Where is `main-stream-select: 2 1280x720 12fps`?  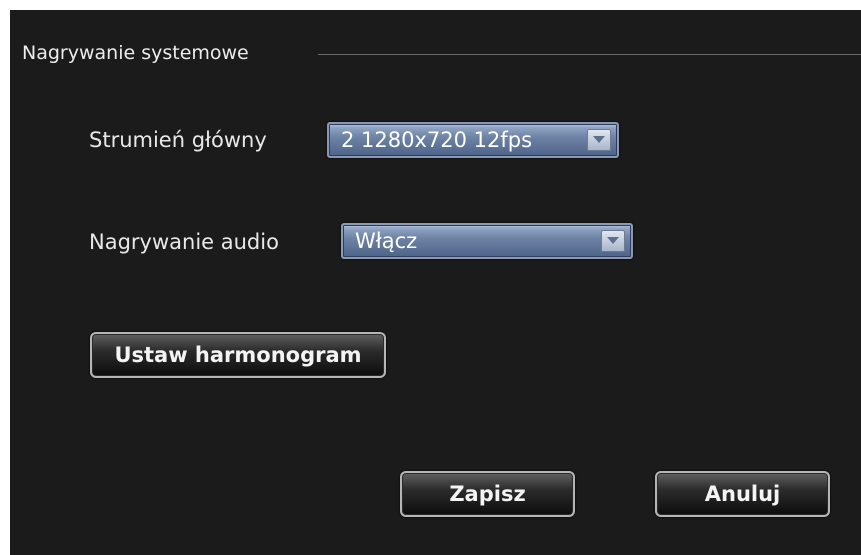 main-stream-select: 2 1280x720 12fps is located at coordinates (473, 140).